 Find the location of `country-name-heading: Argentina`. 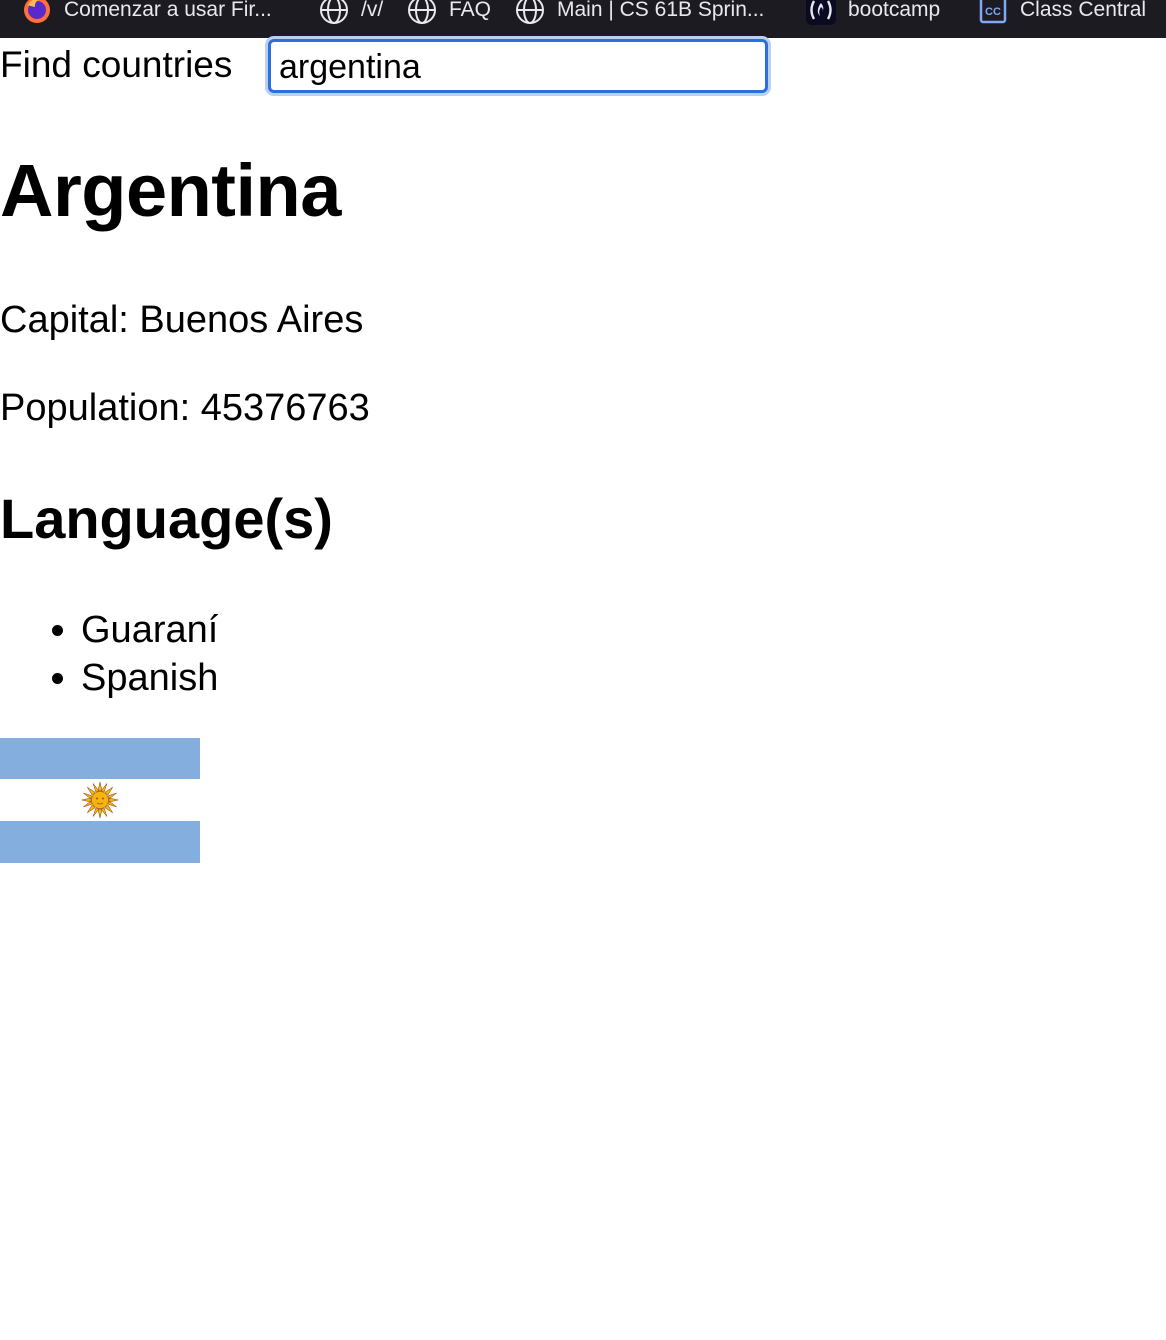

country-name-heading: Argentina is located at coordinates (170, 190).